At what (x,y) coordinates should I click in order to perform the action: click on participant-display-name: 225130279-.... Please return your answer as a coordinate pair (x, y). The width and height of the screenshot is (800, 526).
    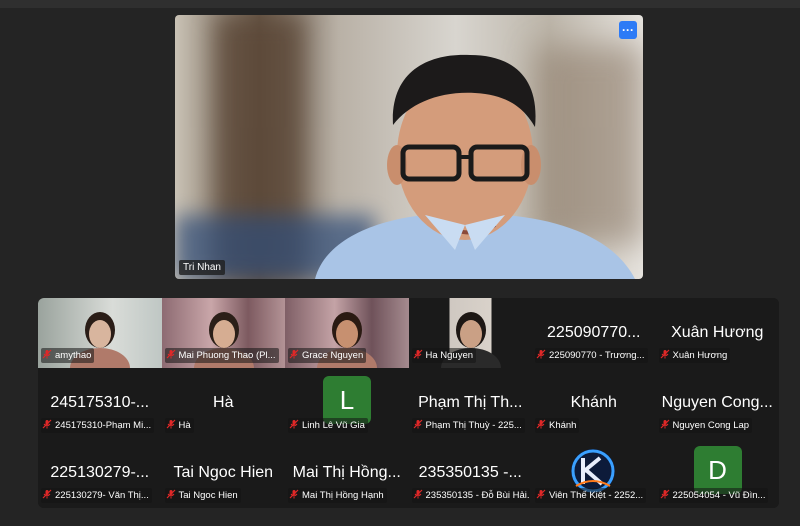
    Looking at the image, I should click on (100, 472).